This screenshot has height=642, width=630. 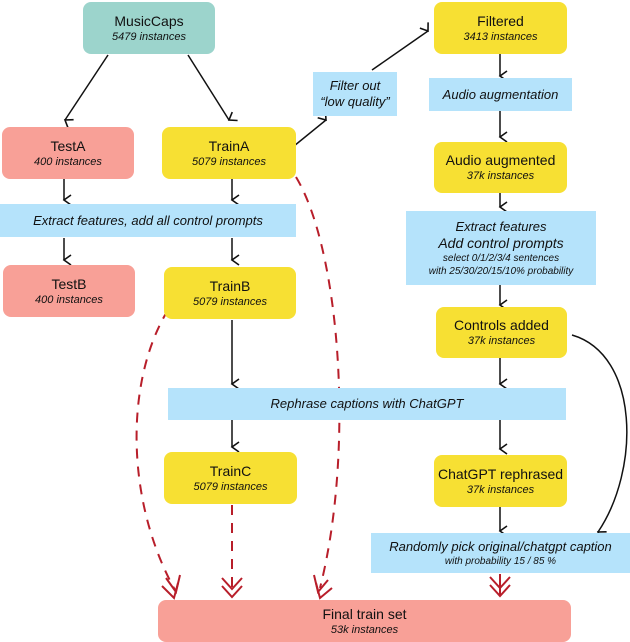 I want to click on node-title: MusicCaps, so click(x=149, y=20).